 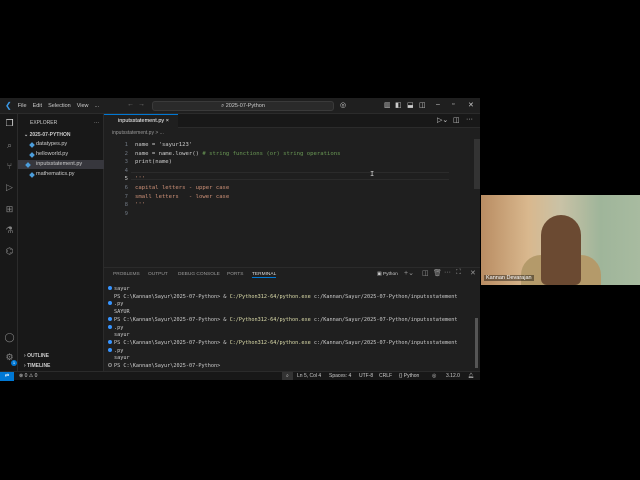 I want to click on new-terminal-icon: +⌄, so click(x=409, y=273).